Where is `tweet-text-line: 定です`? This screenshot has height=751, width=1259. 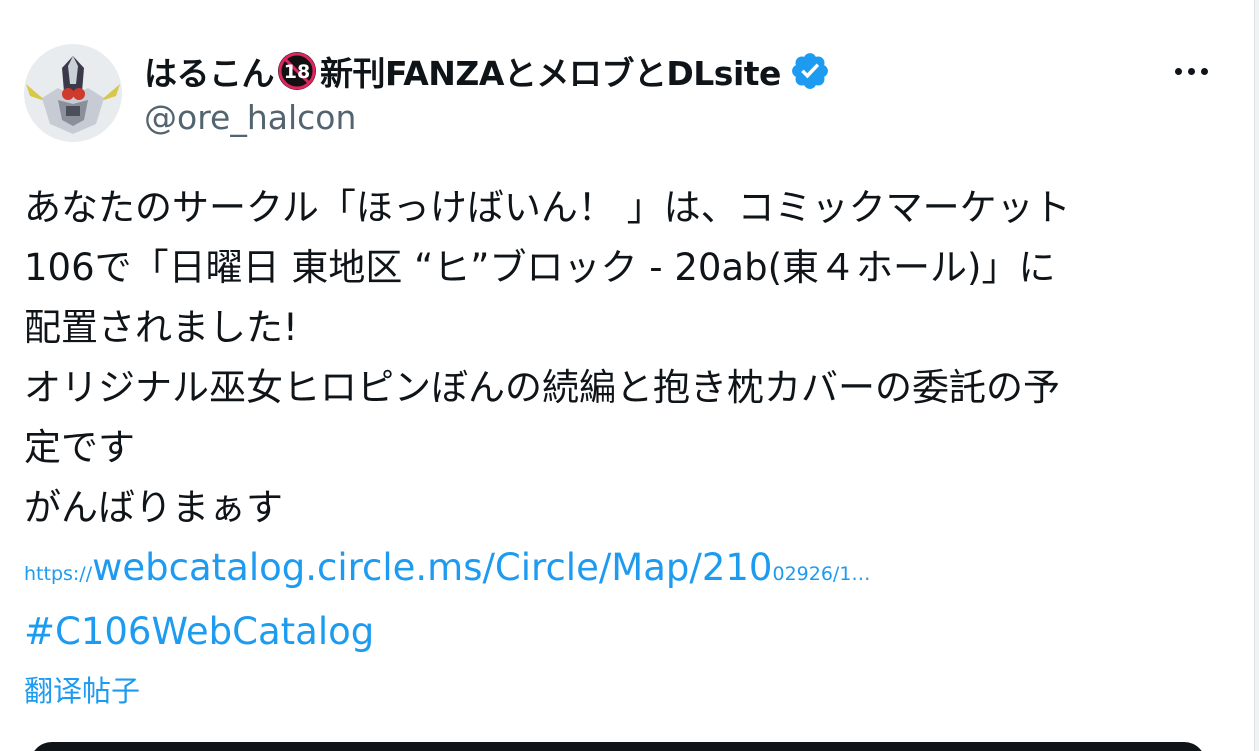 tweet-text-line: 定です is located at coordinates (79, 447).